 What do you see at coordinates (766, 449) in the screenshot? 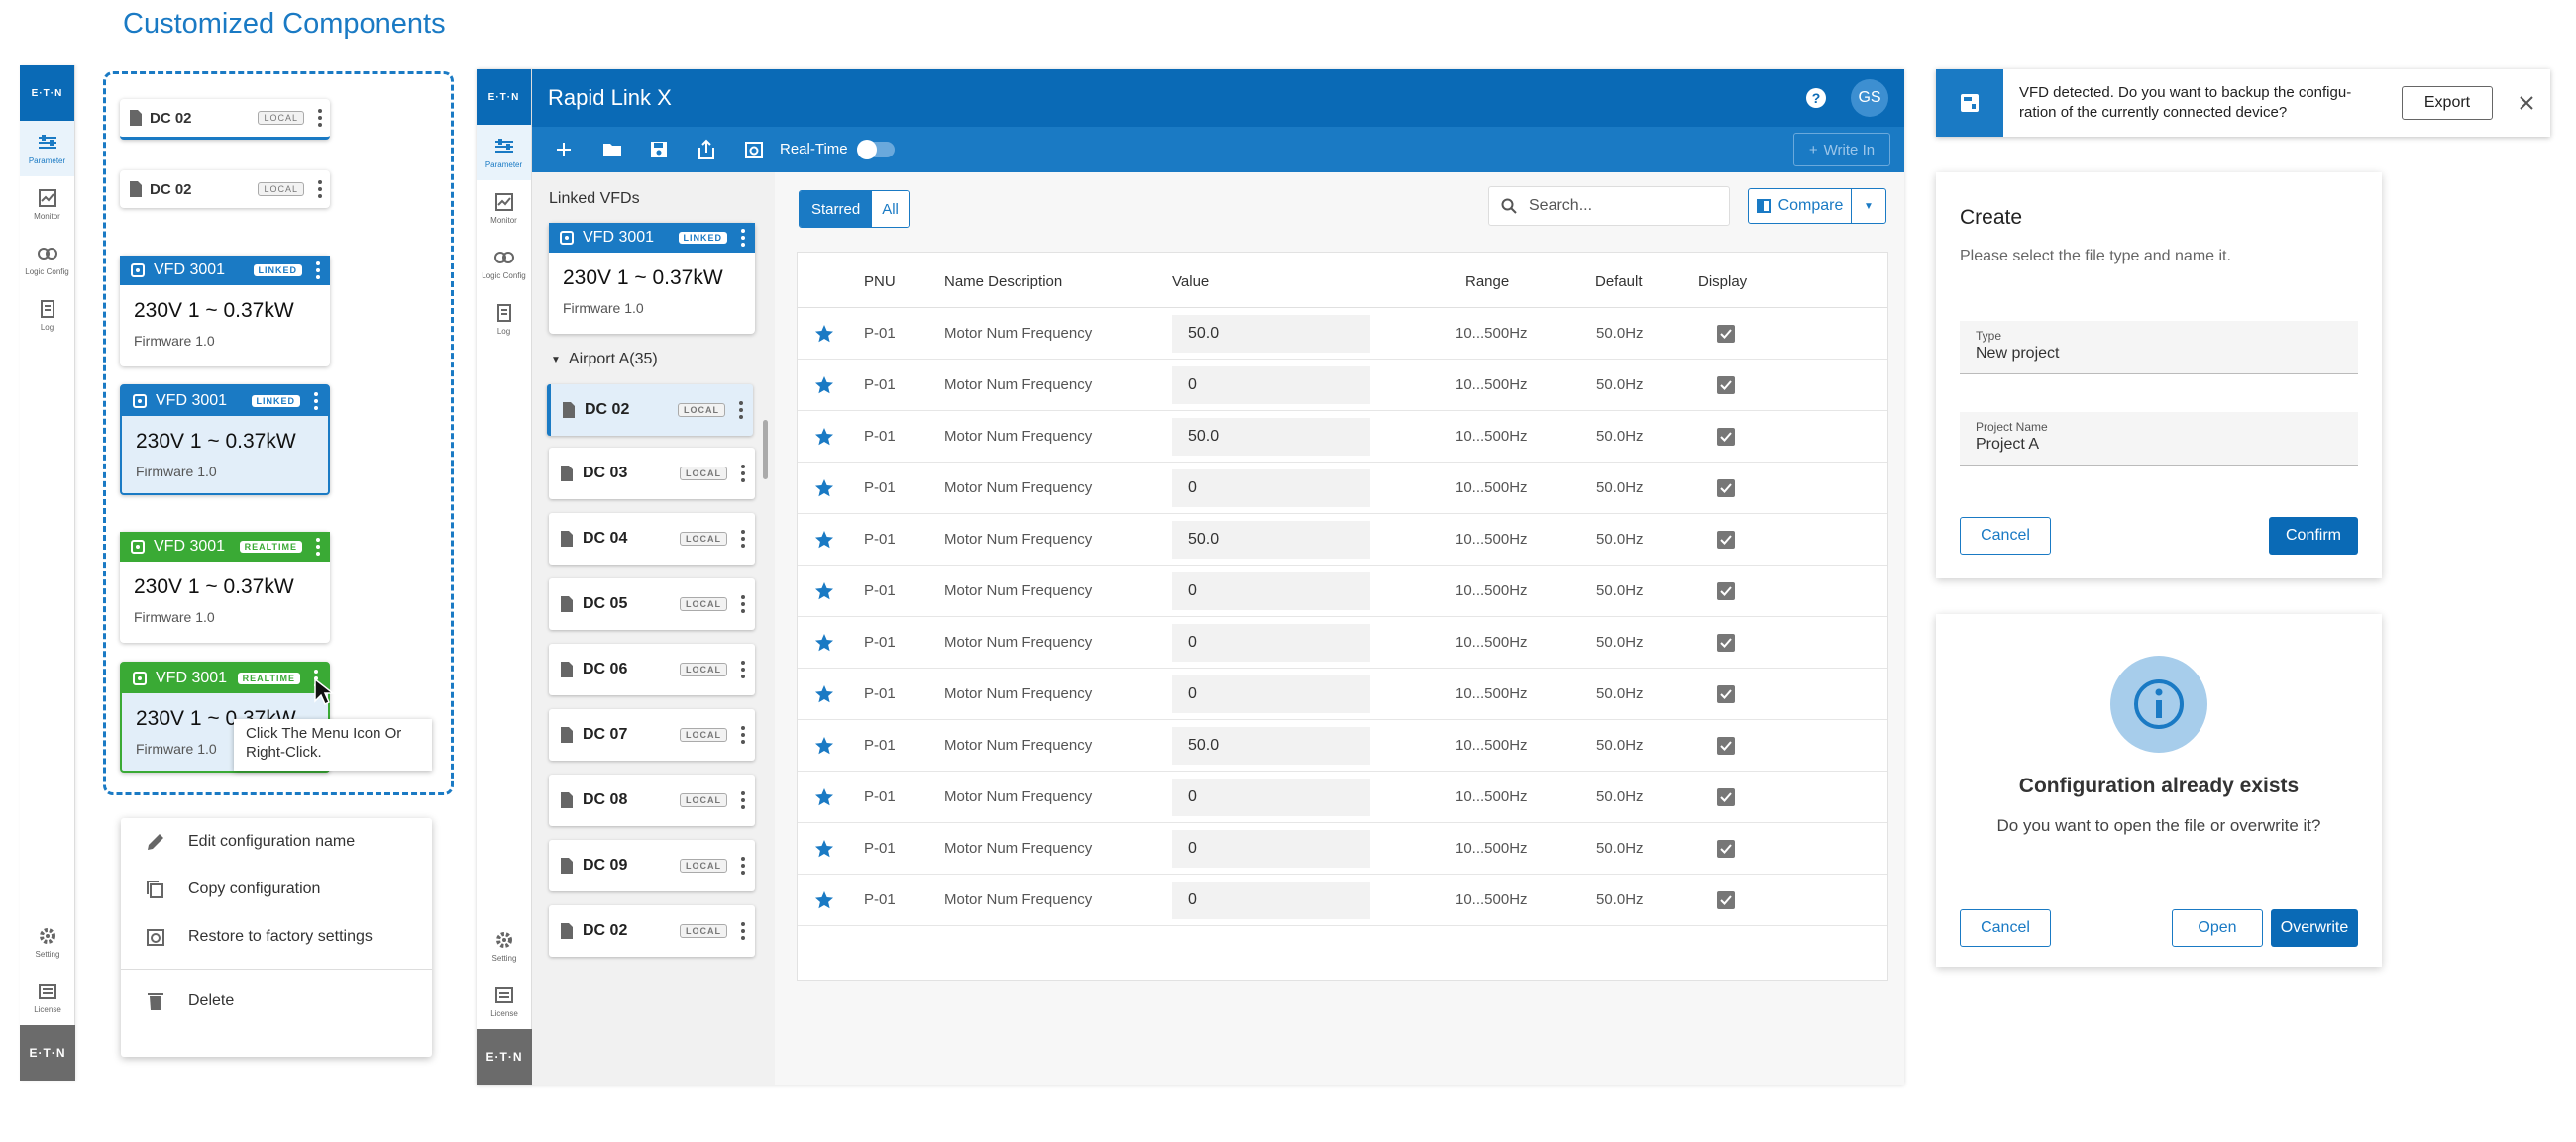
I see `list-scrollbar` at bounding box center [766, 449].